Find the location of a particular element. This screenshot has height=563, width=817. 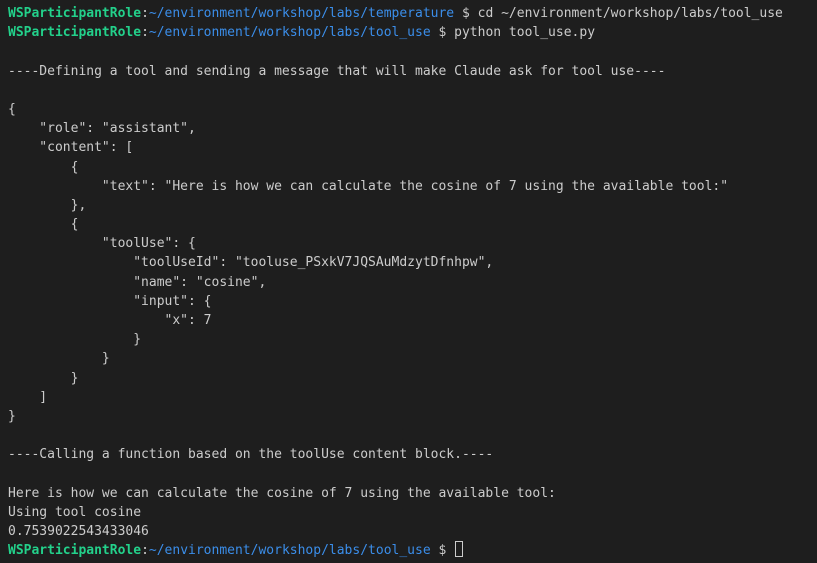

output-line: "input": { is located at coordinates (110, 301).